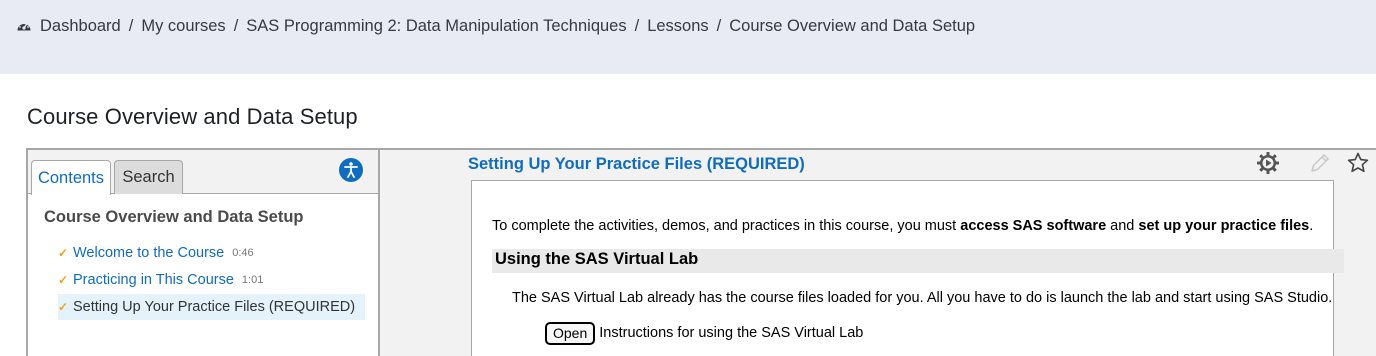 The height and width of the screenshot is (356, 1376). What do you see at coordinates (252, 280) in the screenshot?
I see `toc-item-duration: 1:01` at bounding box center [252, 280].